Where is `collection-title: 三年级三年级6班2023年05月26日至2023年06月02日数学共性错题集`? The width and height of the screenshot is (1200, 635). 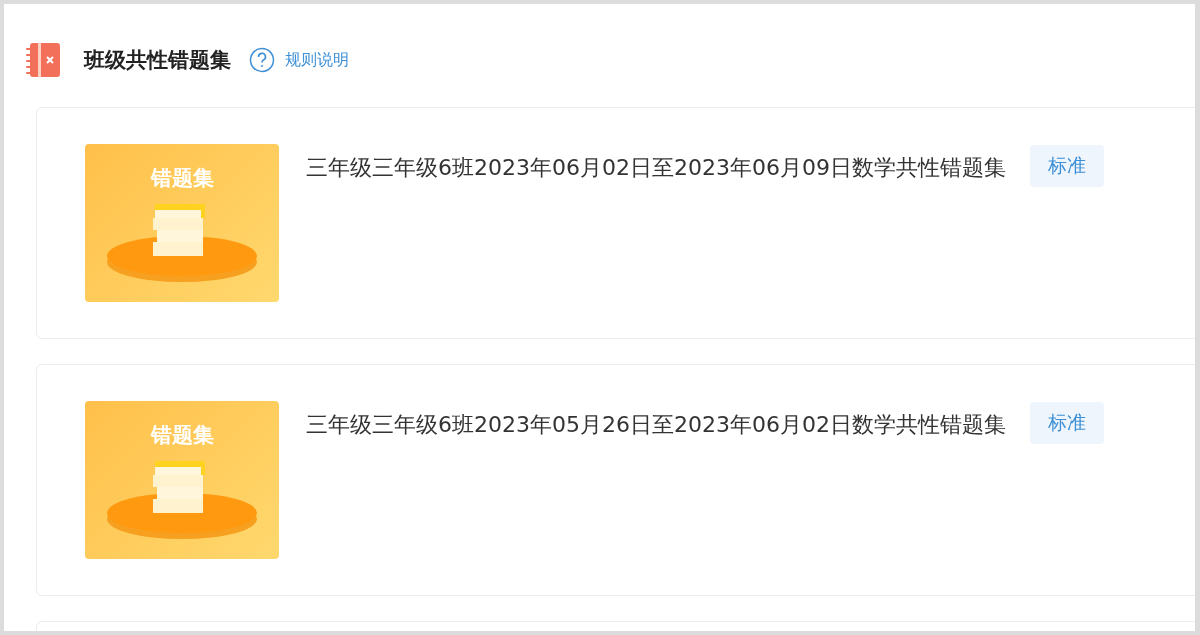 collection-title: 三年级三年级6班2023年05月26日至2023年06月02日数学共性错题集 is located at coordinates (656, 425).